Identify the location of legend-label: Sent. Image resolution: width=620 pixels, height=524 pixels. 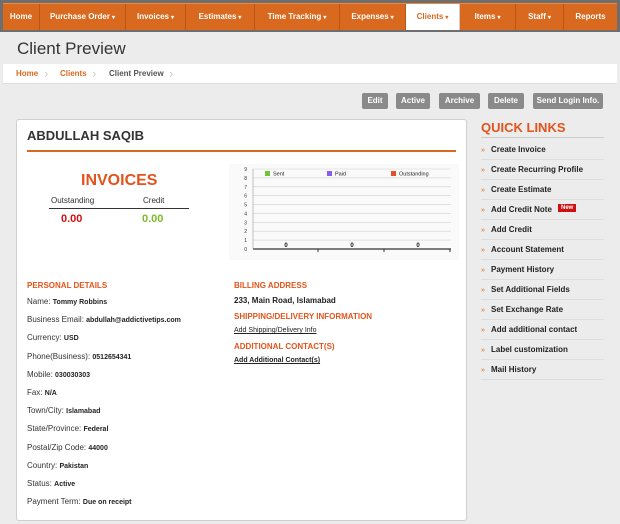
(279, 175).